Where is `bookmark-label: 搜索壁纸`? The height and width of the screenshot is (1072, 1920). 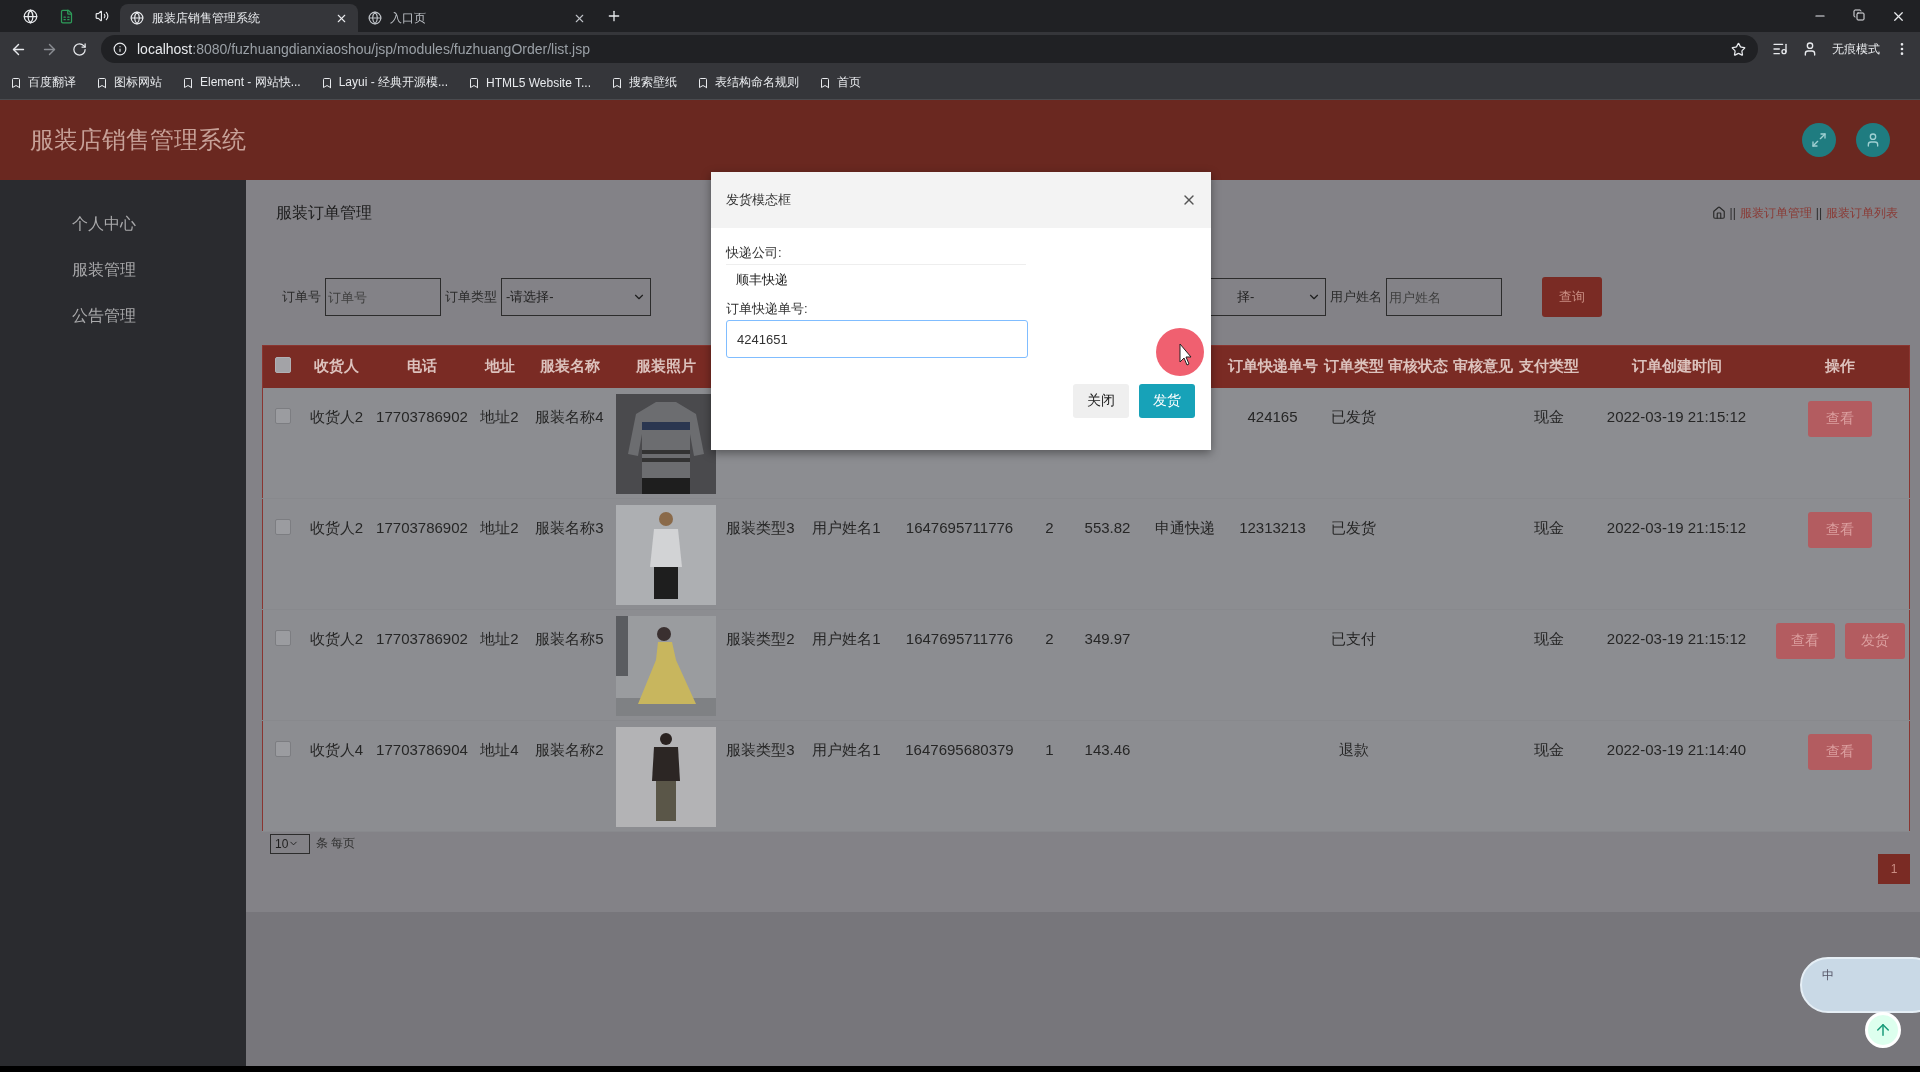
bookmark-label: 搜索壁纸 is located at coordinates (653, 82).